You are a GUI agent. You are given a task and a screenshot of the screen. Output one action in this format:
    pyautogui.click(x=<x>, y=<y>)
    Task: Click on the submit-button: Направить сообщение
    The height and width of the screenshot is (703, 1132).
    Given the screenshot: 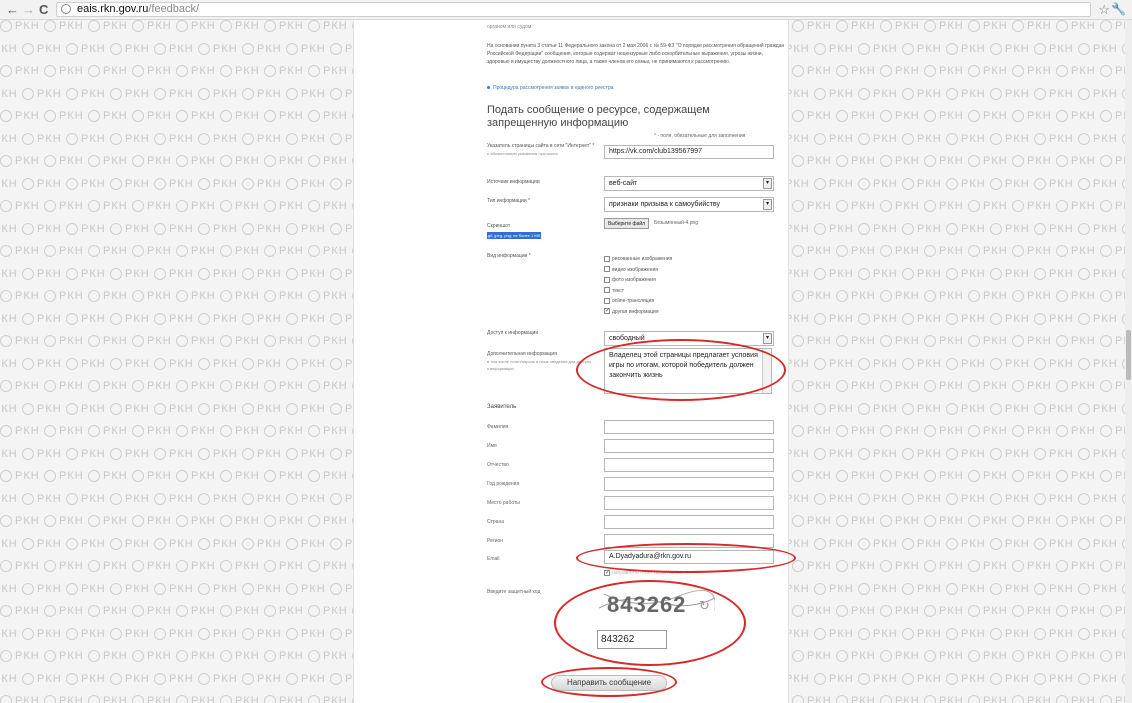 What is the action you would take?
    pyautogui.click(x=609, y=683)
    